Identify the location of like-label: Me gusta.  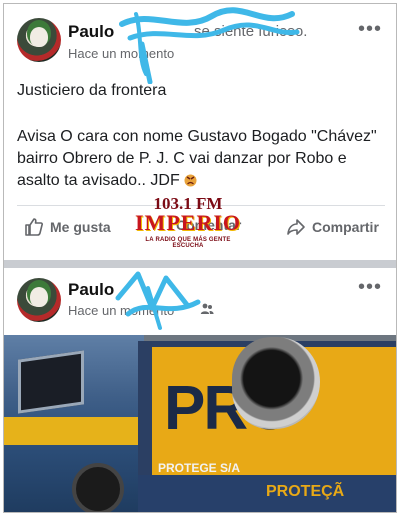
(80, 227).